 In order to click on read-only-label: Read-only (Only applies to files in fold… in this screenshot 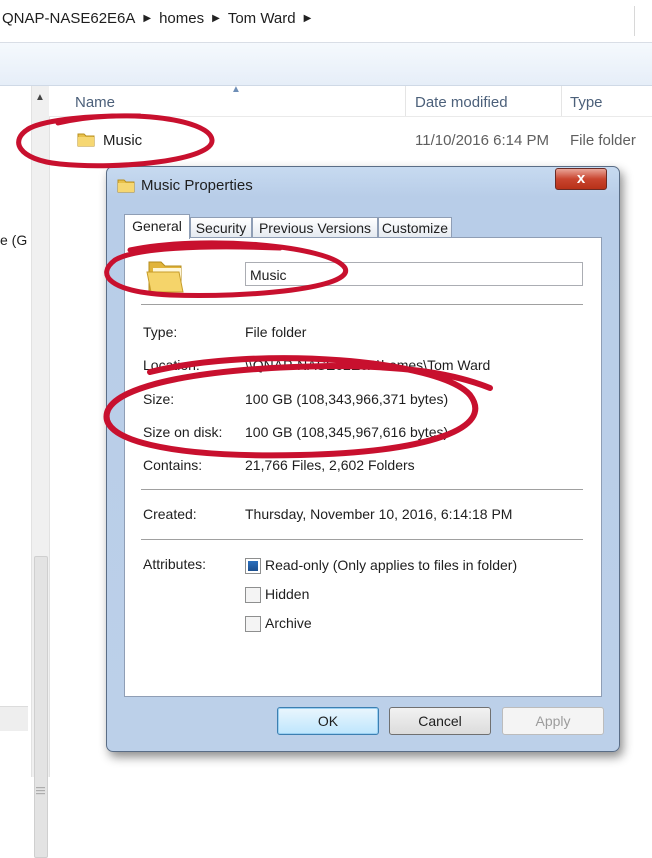, I will do `click(391, 565)`.